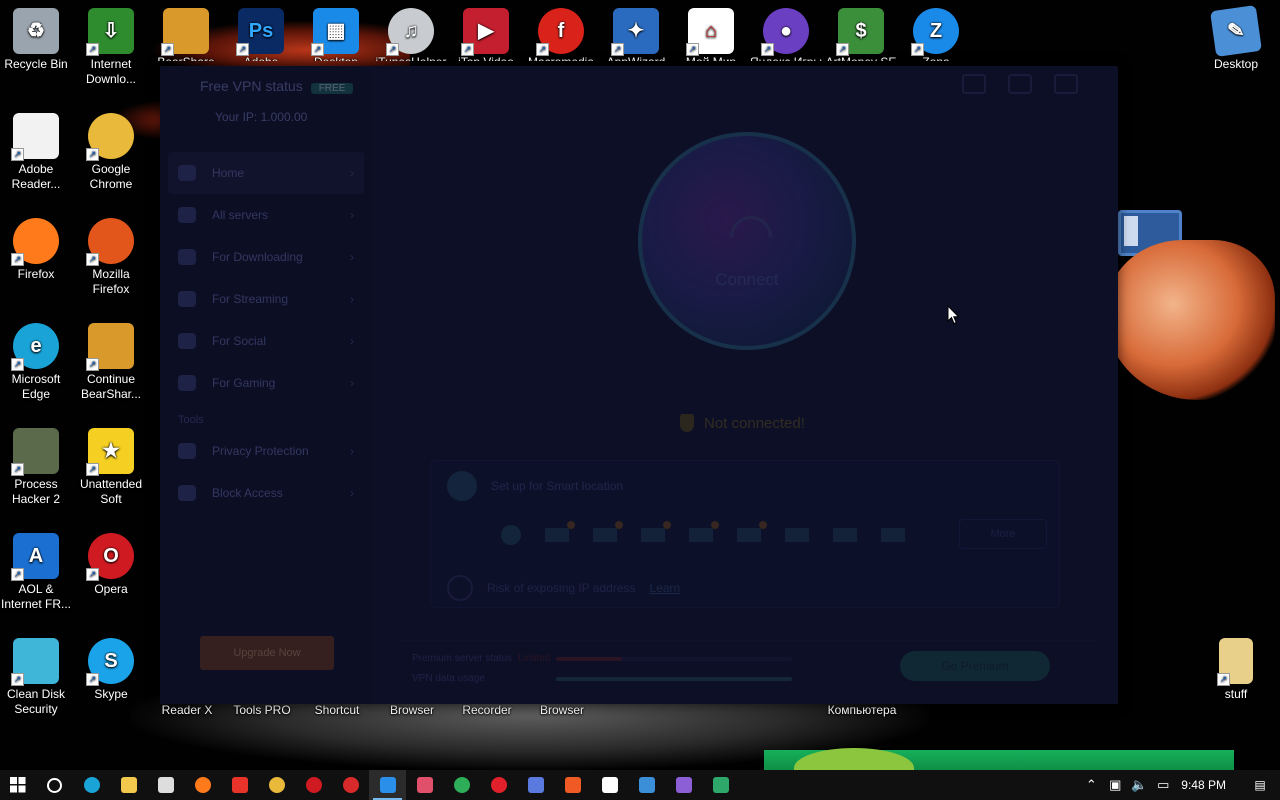 The width and height of the screenshot is (1280, 800). I want to click on nav-item: Privacy Protection ›, so click(266, 451).